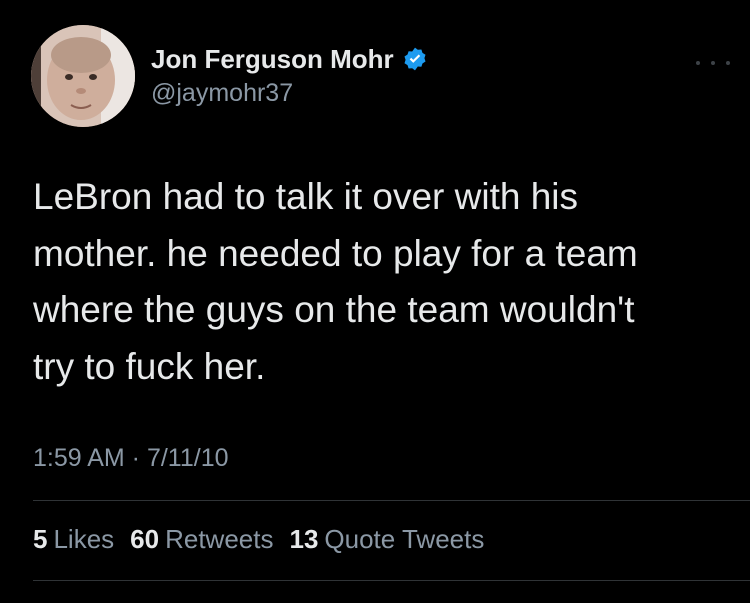 This screenshot has height=603, width=750. What do you see at coordinates (391, 500) in the screenshot?
I see `divider-top` at bounding box center [391, 500].